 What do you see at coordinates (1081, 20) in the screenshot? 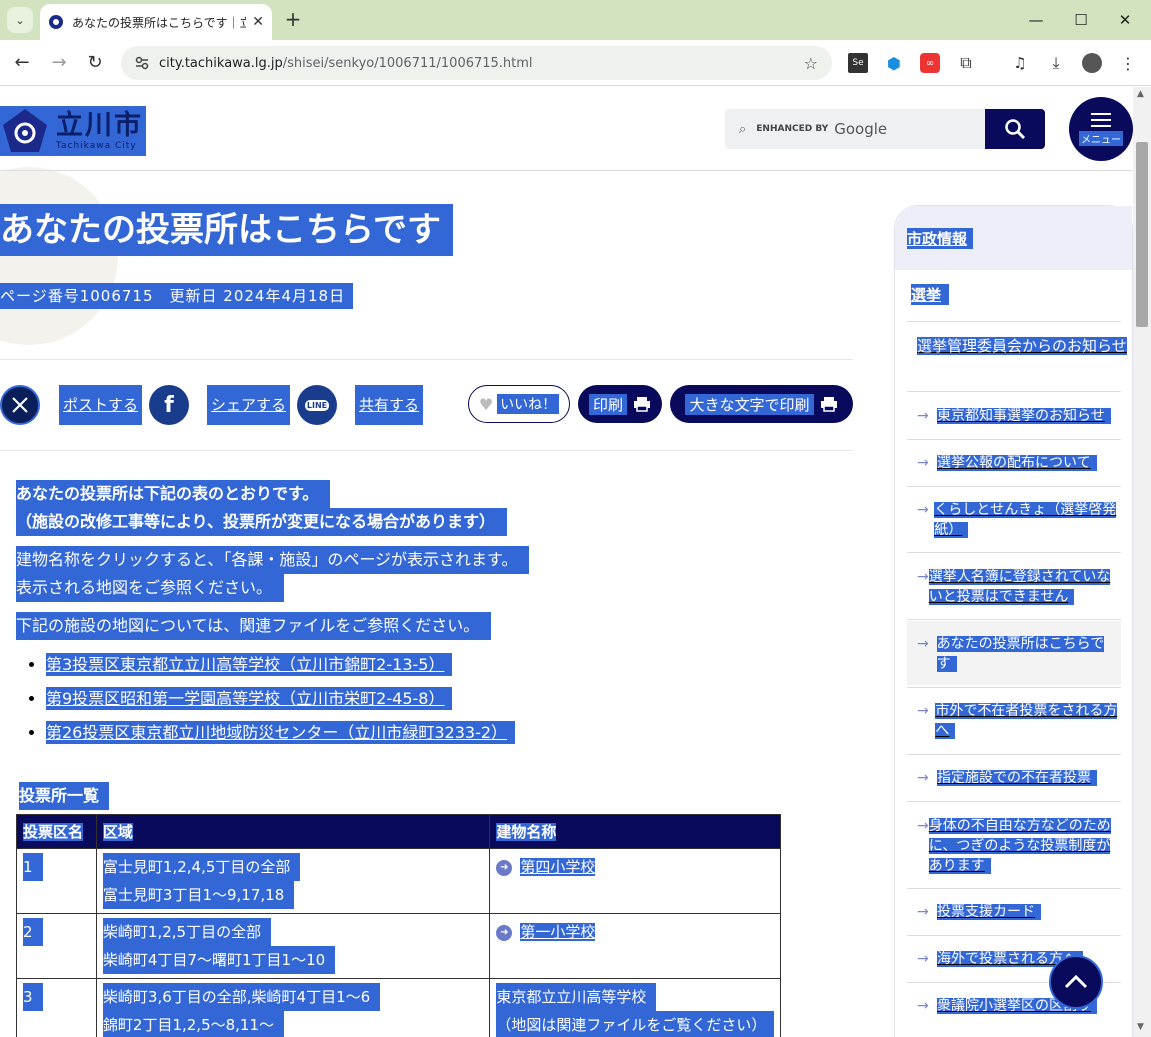
I see `maximize-window-icon: ☐` at bounding box center [1081, 20].